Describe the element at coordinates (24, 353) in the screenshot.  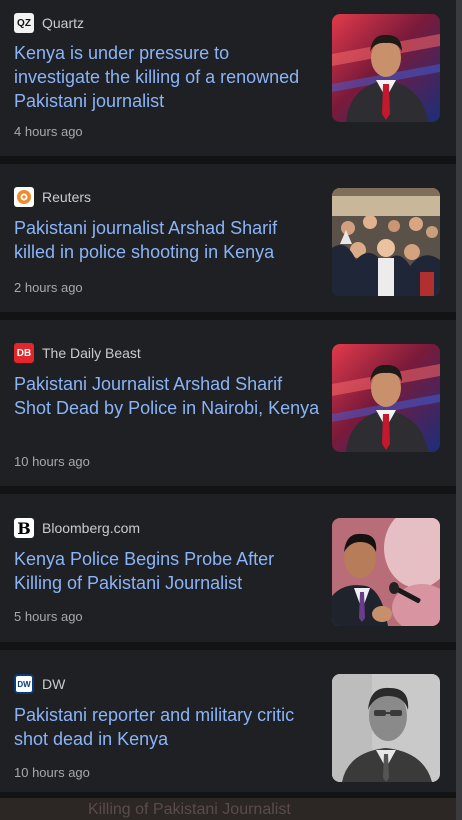
I see `daily-beast-logo-icon: DB` at that location.